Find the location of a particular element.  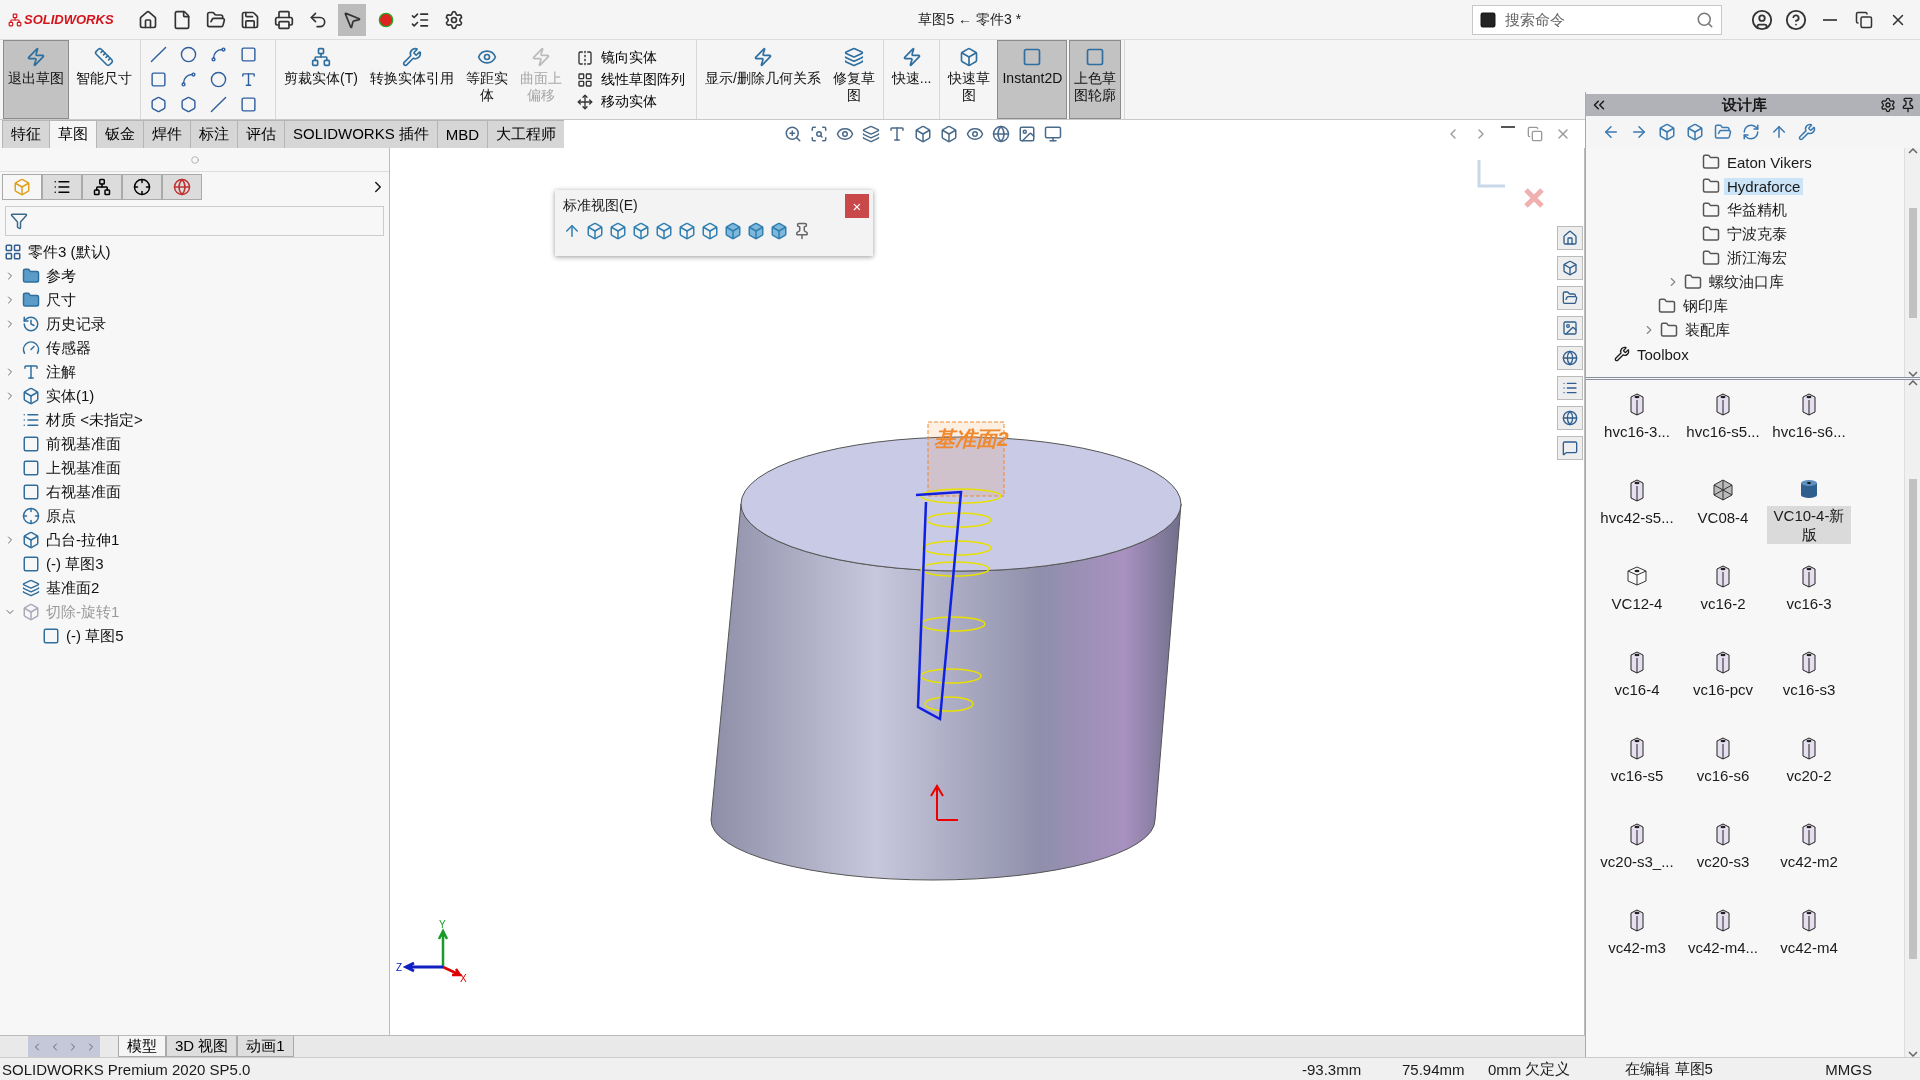

library-folder: Toolbox is located at coordinates (1663, 354).